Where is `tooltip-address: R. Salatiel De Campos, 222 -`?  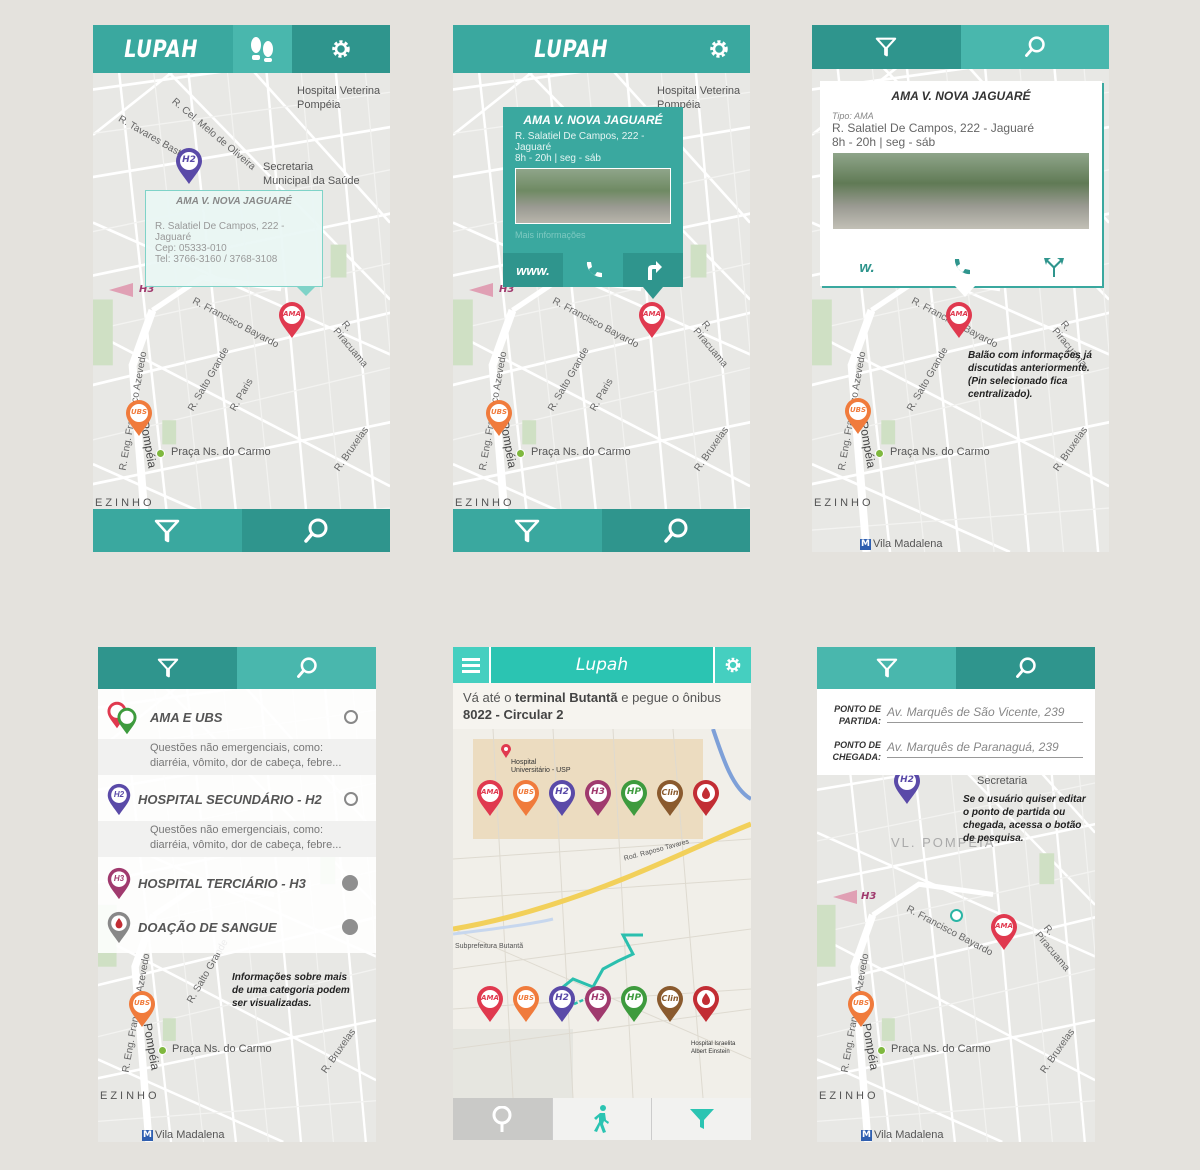
tooltip-address: R. Salatiel De Campos, 222 - is located at coordinates (220, 226).